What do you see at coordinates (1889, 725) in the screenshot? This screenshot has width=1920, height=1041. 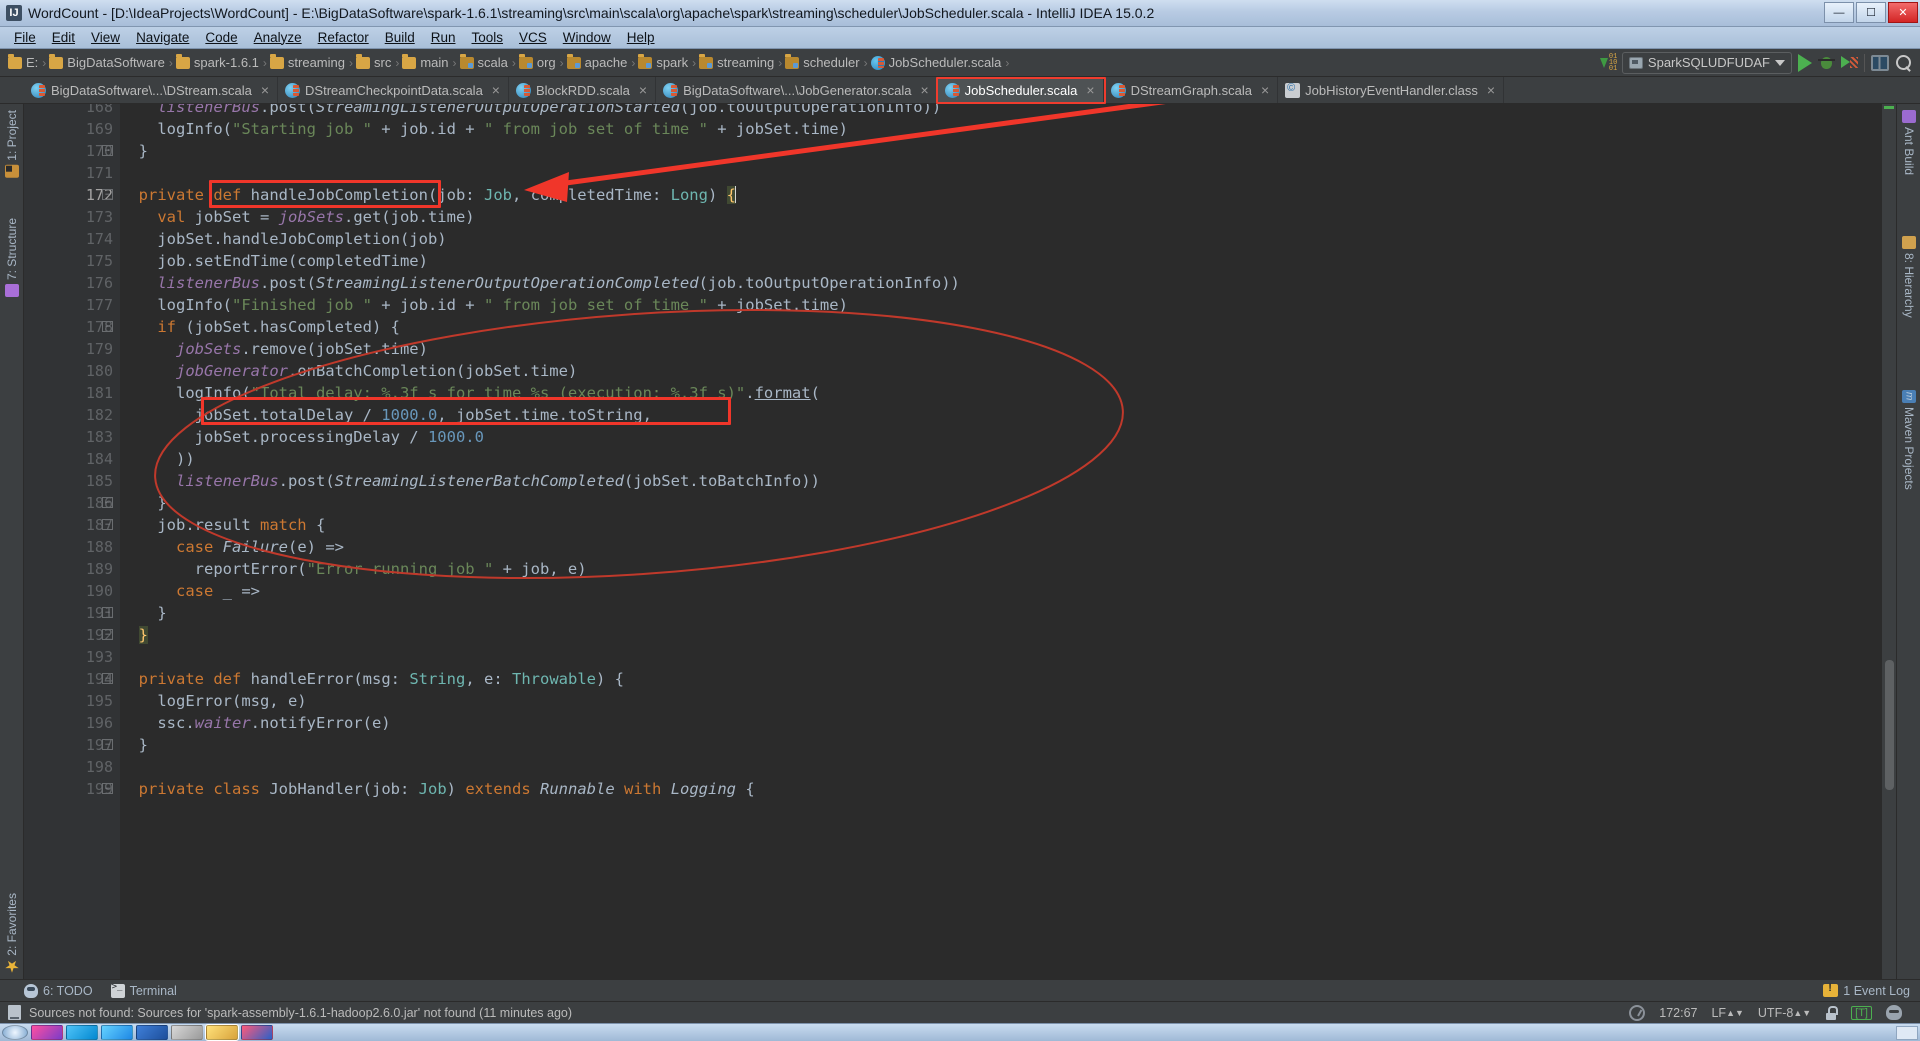 I see `editor-scrollbar-thumb` at bounding box center [1889, 725].